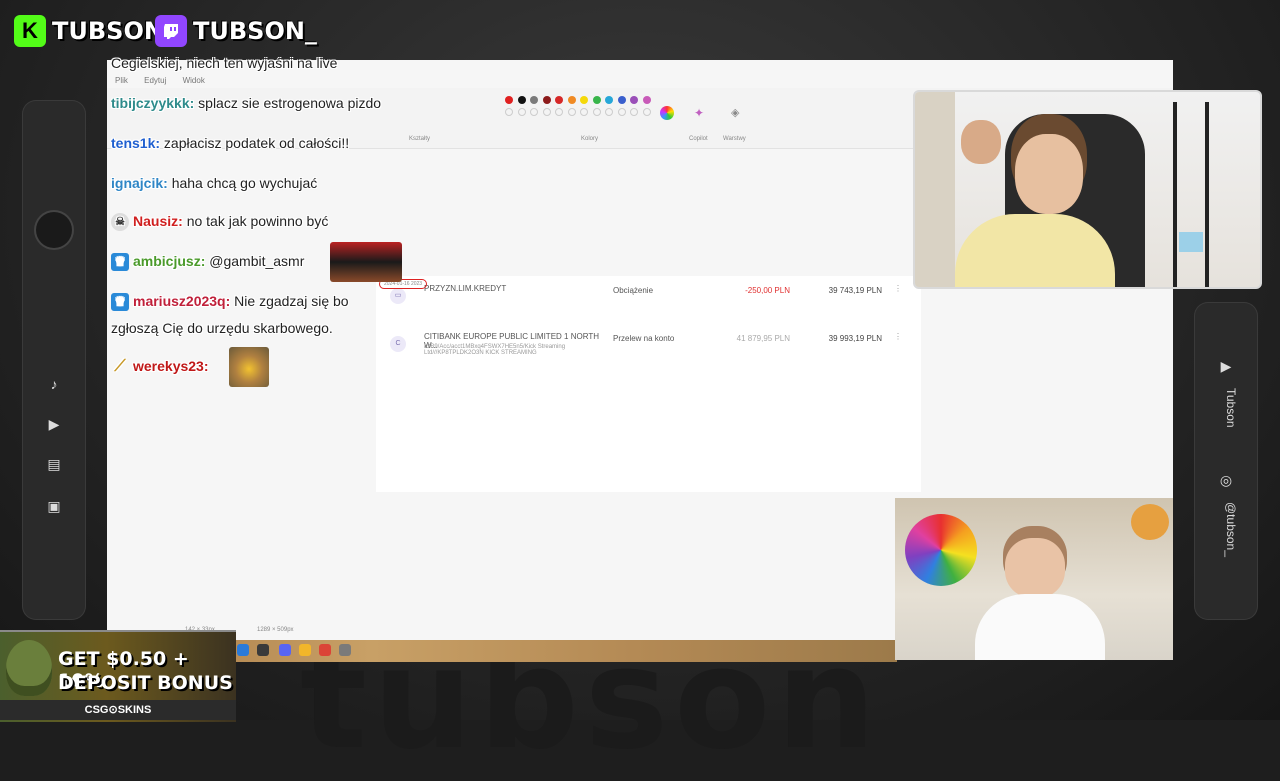  Describe the element at coordinates (291, 301) in the screenshot. I see `chat-text: Nie zgadzaj się bo` at that location.